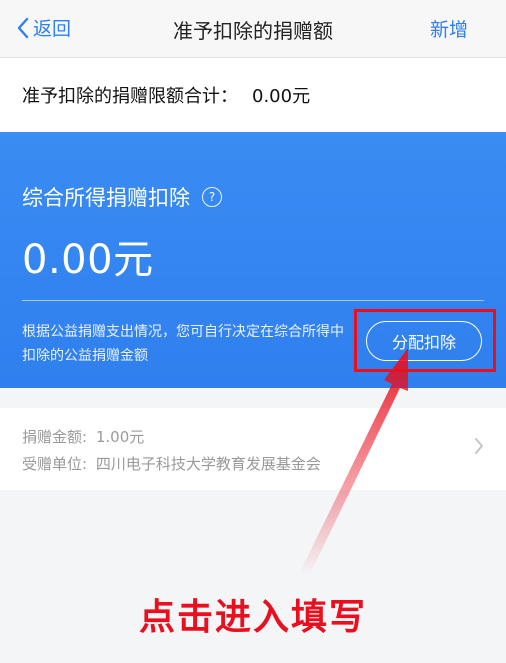  I want to click on deduction-limit-row: 准予扣除的捐赠限额合计： 0.00元, so click(253, 95).